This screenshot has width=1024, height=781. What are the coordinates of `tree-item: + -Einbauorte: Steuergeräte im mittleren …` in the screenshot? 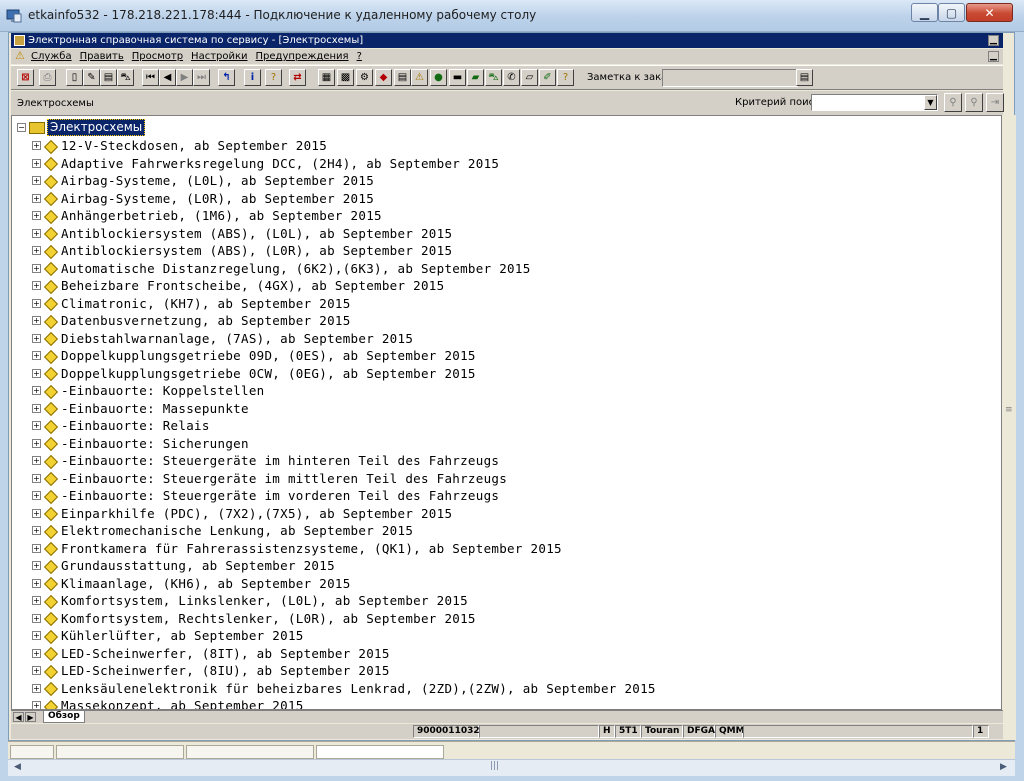 It's located at (269, 478).